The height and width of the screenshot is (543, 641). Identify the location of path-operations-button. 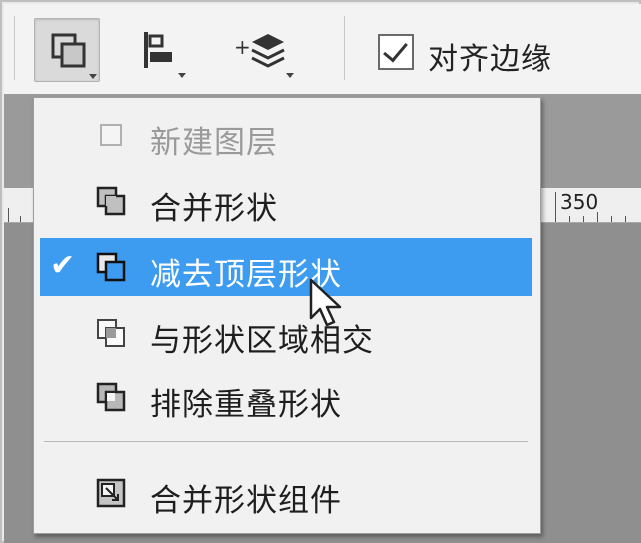
(67, 50).